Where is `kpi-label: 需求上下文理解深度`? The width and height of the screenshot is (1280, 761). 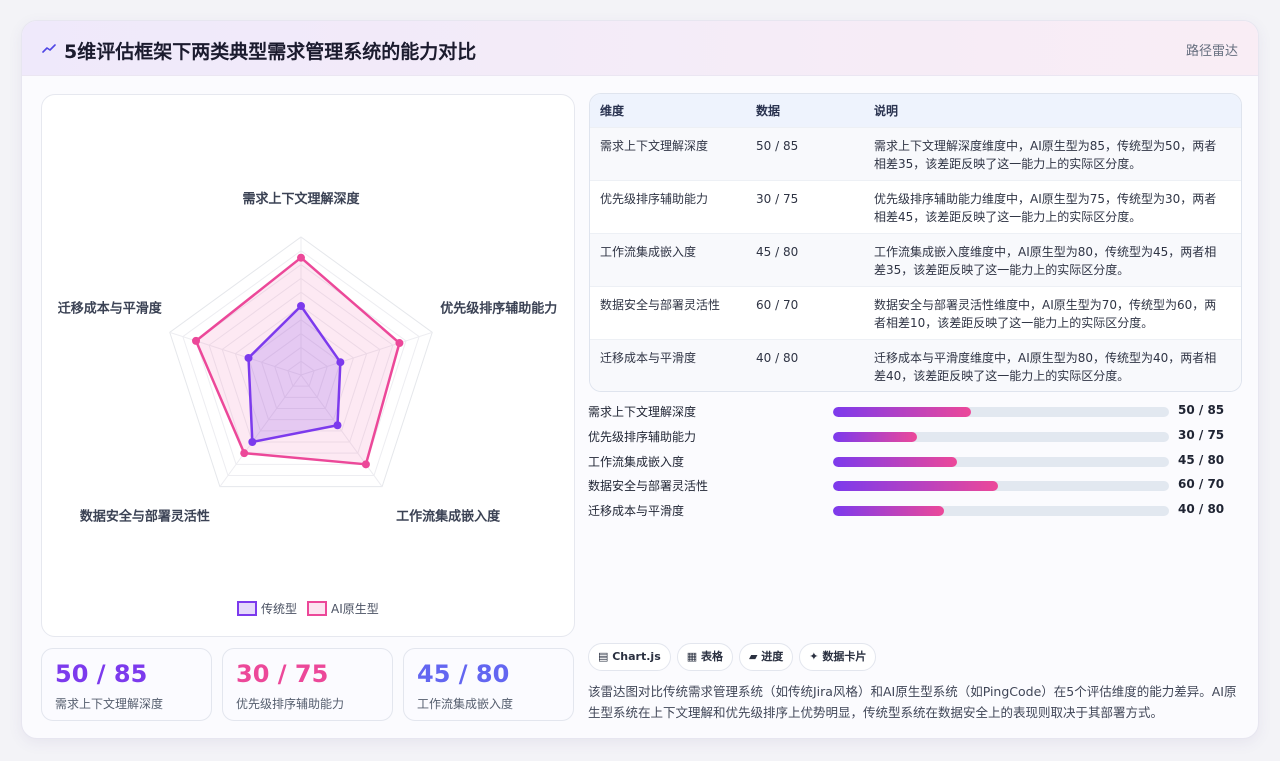
kpi-label: 需求上下文理解深度 is located at coordinates (109, 704).